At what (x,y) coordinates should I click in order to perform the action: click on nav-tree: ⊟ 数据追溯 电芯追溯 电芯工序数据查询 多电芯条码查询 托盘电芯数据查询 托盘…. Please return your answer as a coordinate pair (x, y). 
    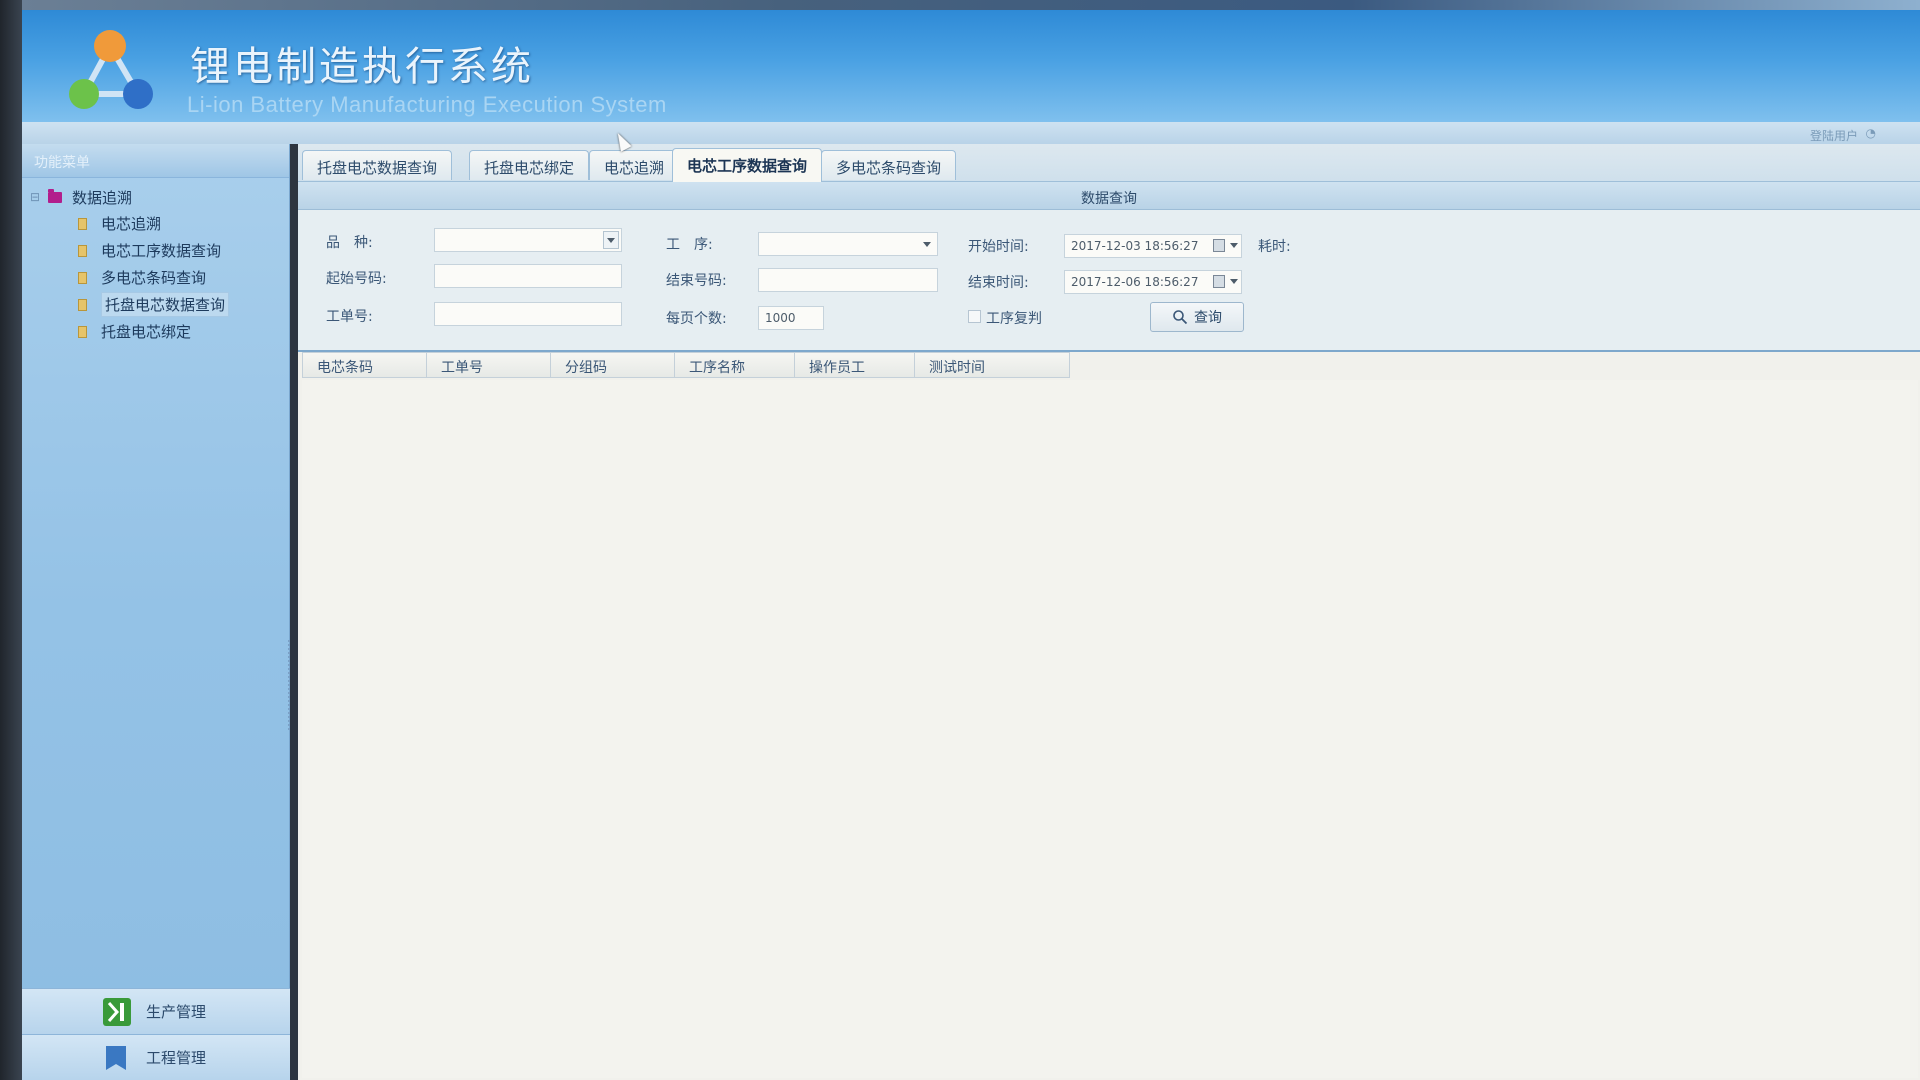
    Looking at the image, I should click on (155, 261).